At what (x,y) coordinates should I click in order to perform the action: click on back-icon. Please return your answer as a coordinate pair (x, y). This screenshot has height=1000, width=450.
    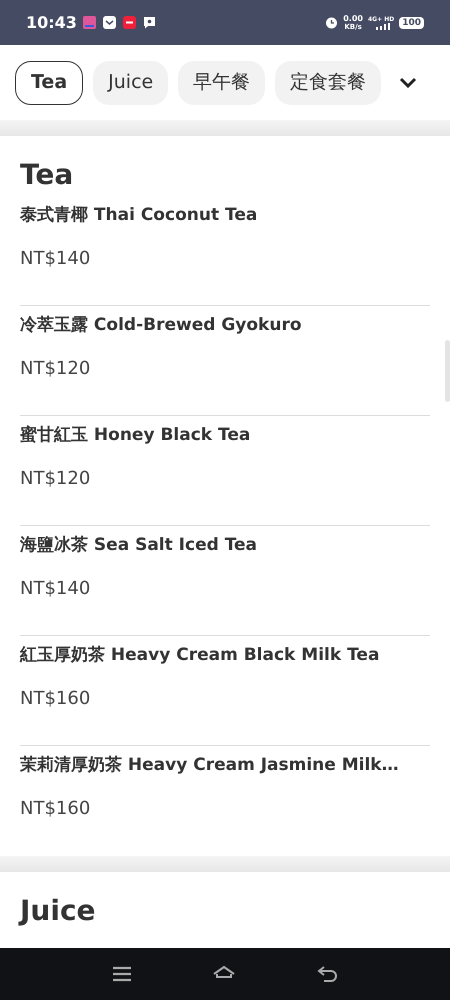
    Looking at the image, I should click on (327, 974).